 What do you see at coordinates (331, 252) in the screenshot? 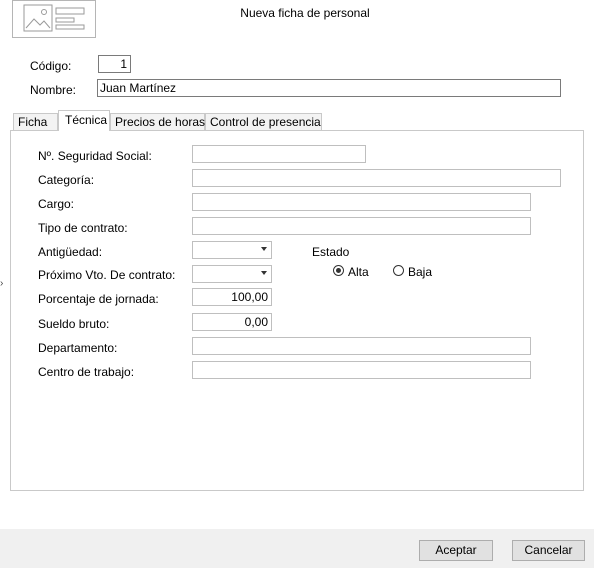
I see `estado-label: Estado` at bounding box center [331, 252].